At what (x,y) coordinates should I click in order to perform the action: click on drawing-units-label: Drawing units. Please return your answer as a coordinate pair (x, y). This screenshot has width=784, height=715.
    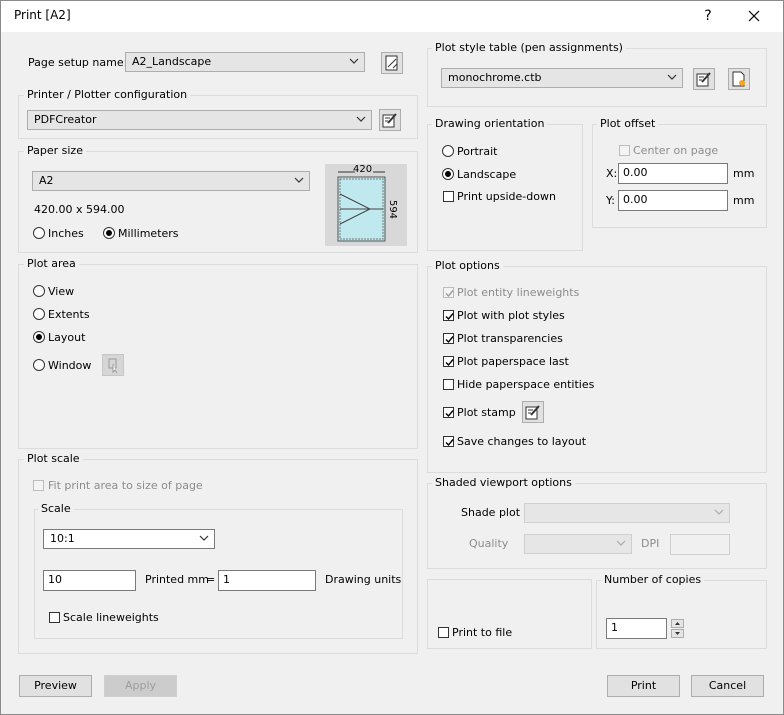
    Looking at the image, I should click on (363, 579).